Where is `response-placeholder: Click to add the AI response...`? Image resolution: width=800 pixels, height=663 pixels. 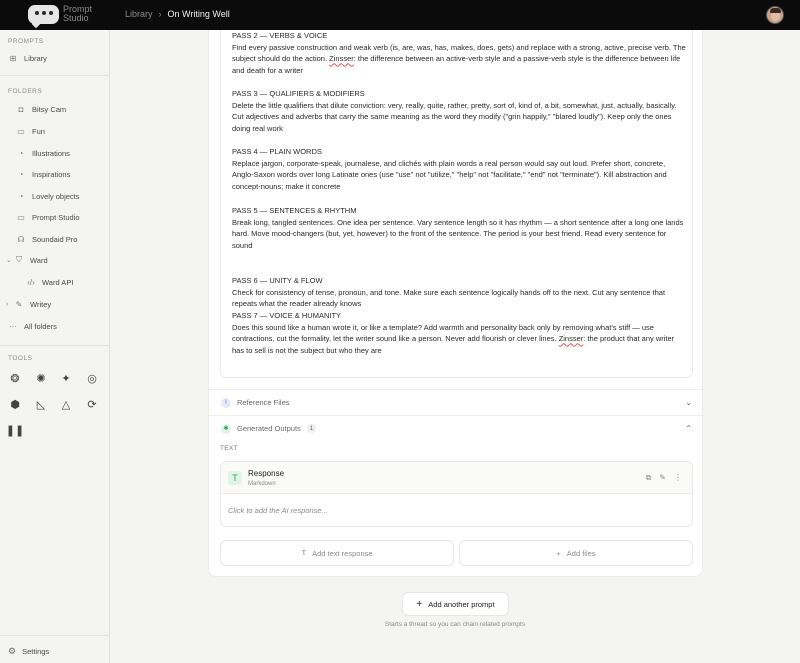 response-placeholder: Click to add the AI response... is located at coordinates (278, 510).